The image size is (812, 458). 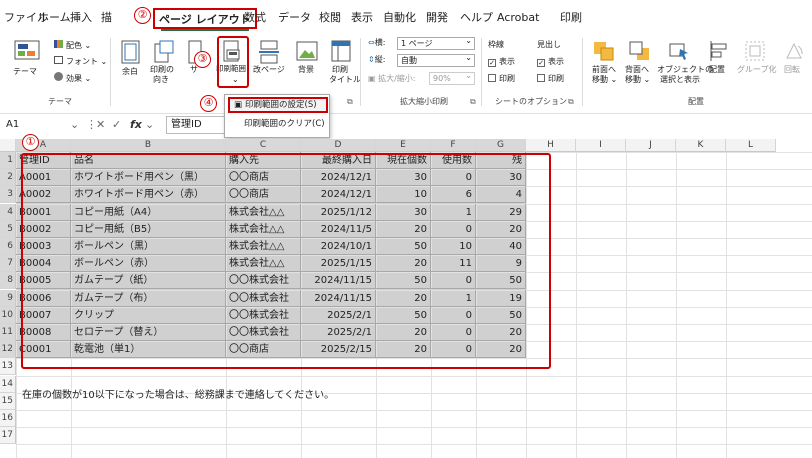 I want to click on gridlines-view-checkbox: ✓ 表示, so click(x=501, y=62).